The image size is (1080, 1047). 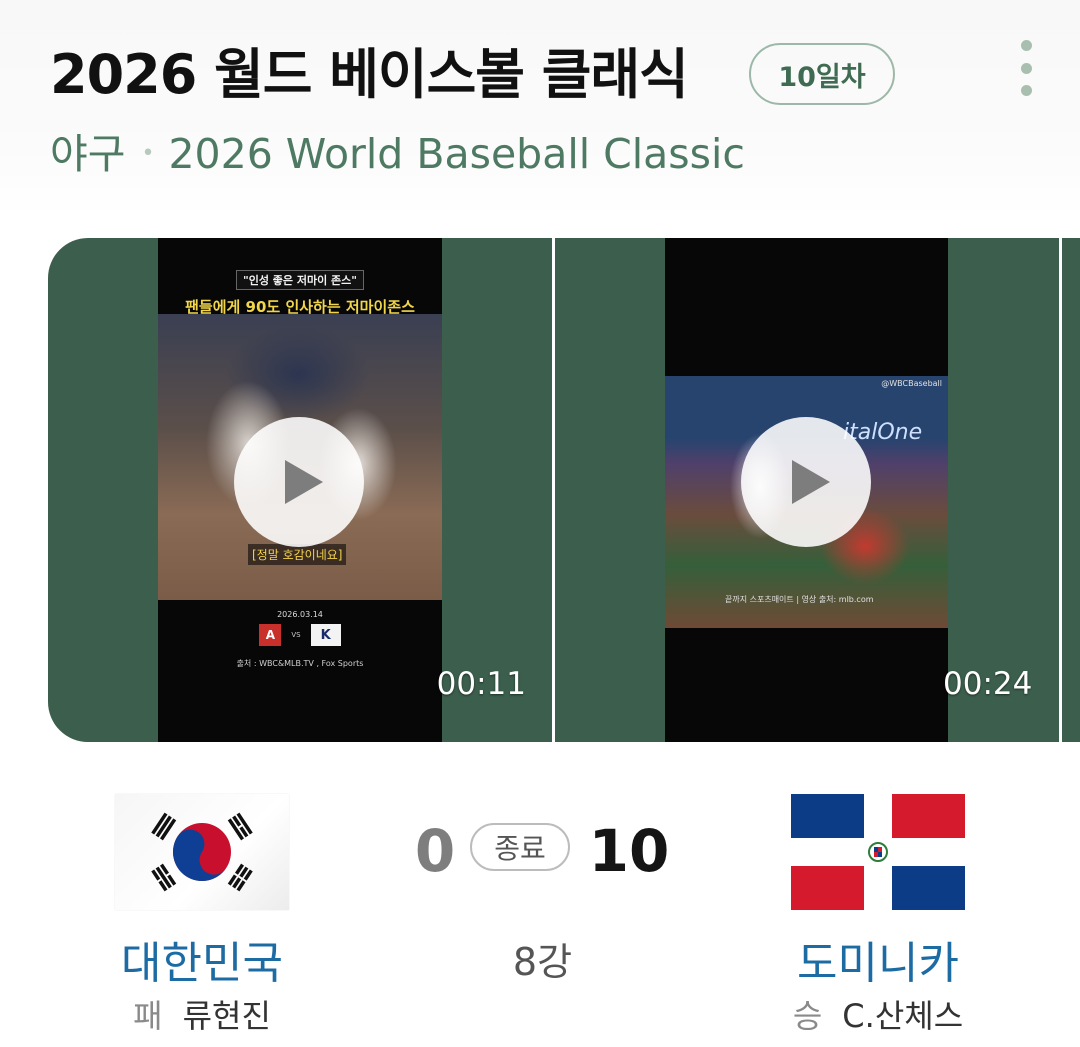 I want to click on away-team-name: 도미니카, so click(x=878, y=964).